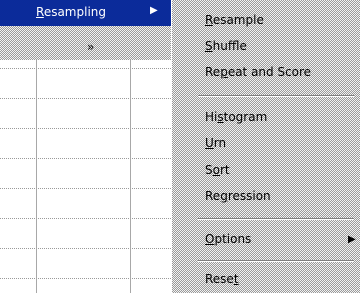  Describe the element at coordinates (236, 117) in the screenshot. I see `menu-item-histogram: Histogram` at that location.